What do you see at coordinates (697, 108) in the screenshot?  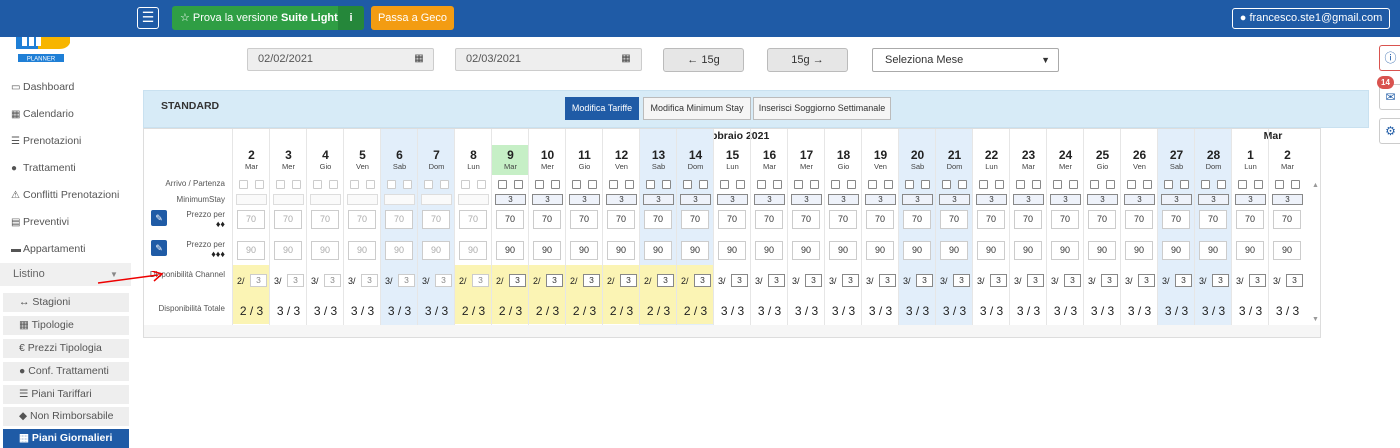 I see `modifica-minimum-stay-tab: Modifica Minimum Stay` at bounding box center [697, 108].